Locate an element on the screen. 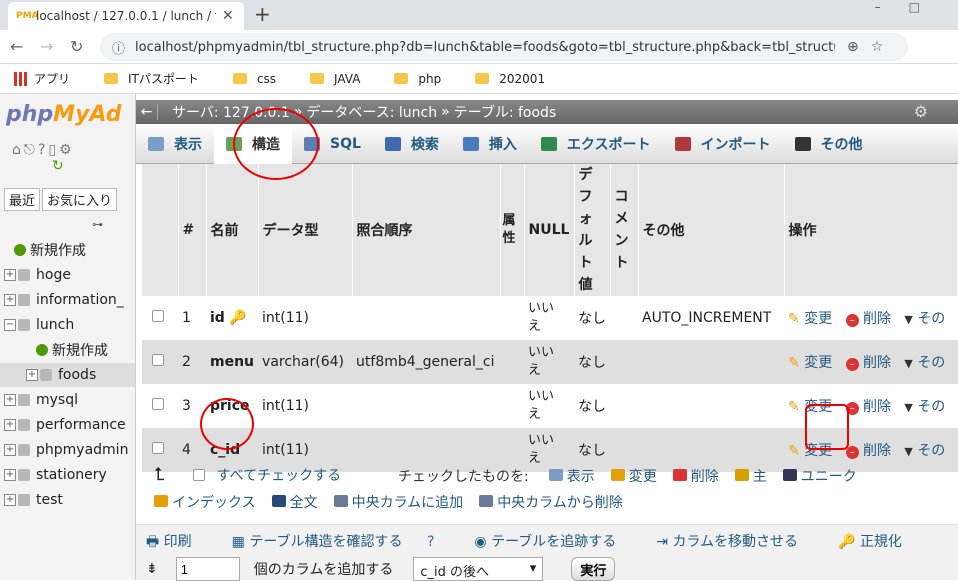  track-table-link: ◉ テーブルを追跡する is located at coordinates (555, 543).